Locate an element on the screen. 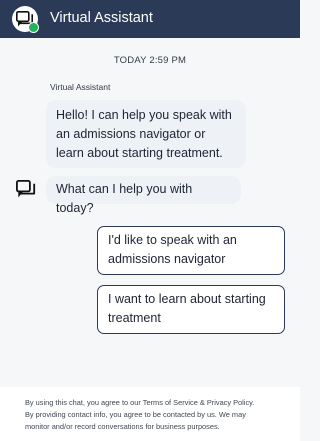  chat-header: Virtual Assistant is located at coordinates (150, 19).